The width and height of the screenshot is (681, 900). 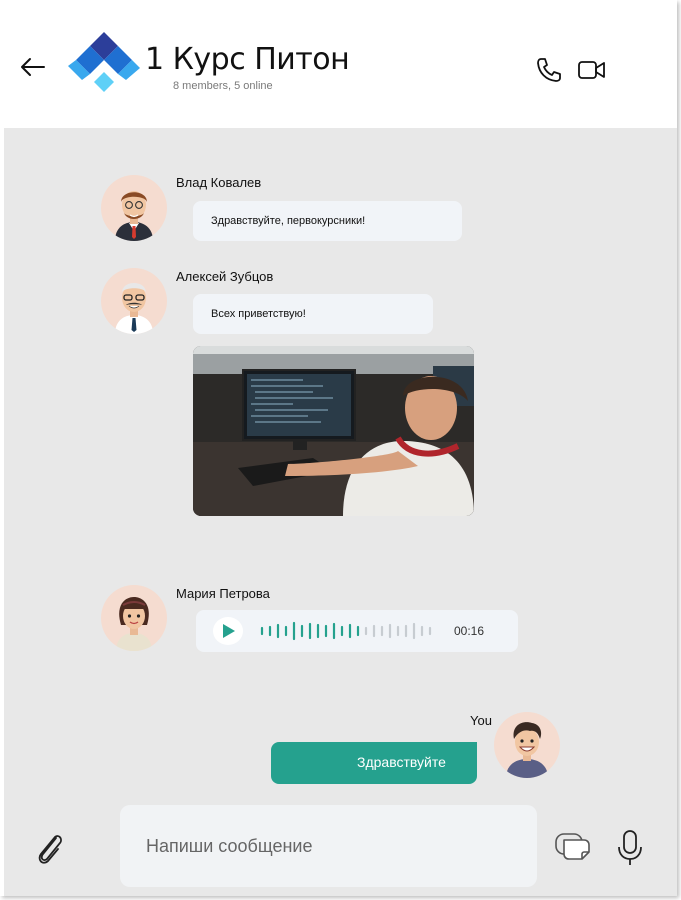 I want to click on message-text: Здравствуйте, so click(x=401, y=762).